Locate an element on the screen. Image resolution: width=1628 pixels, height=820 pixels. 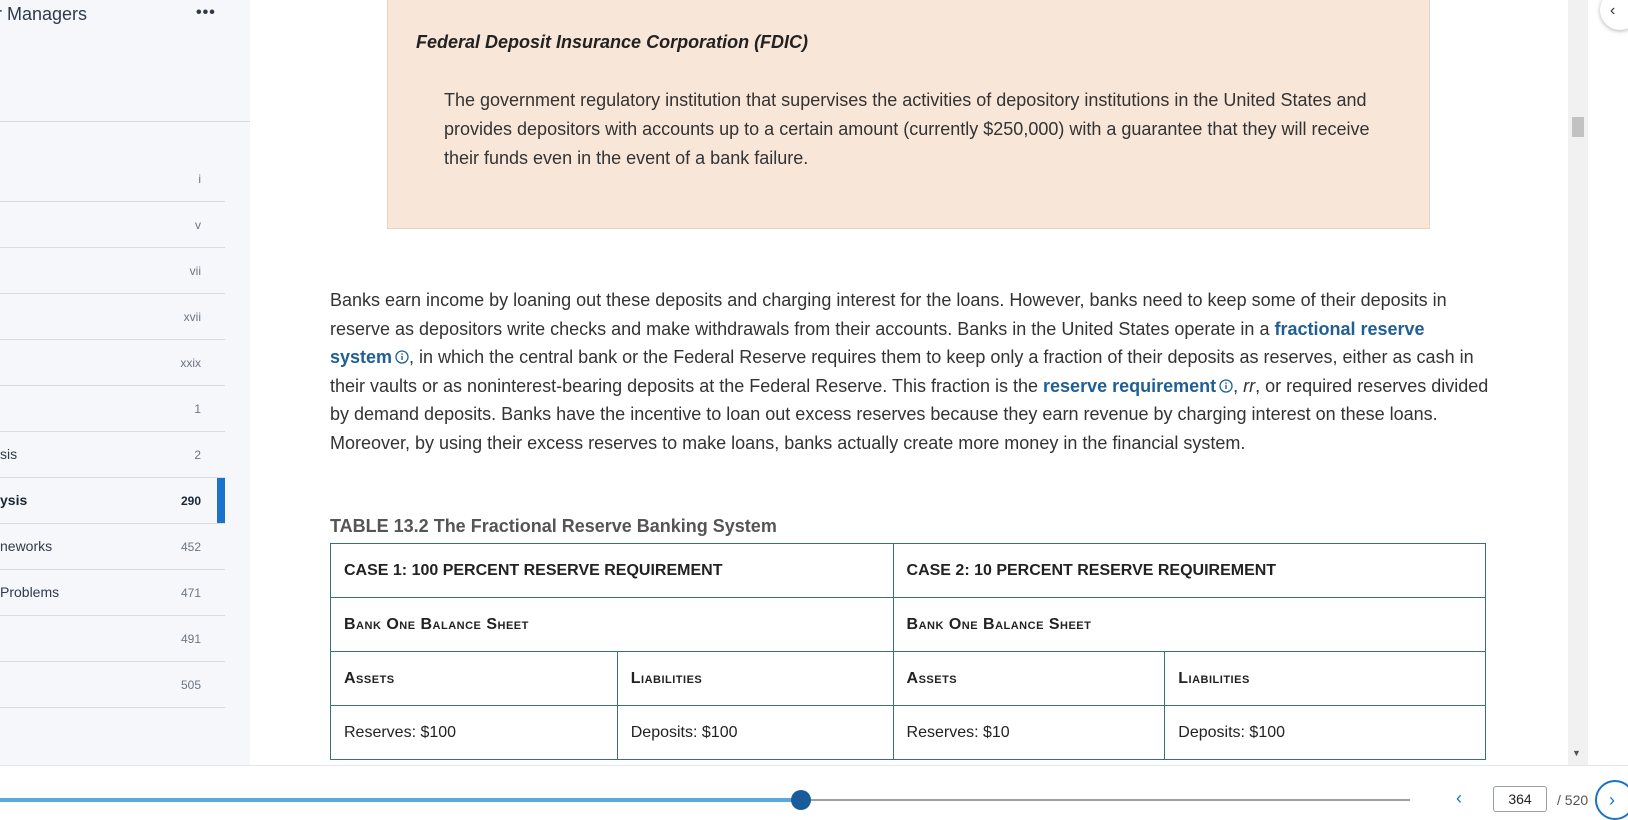
progress-slider-fill is located at coordinates (400, 800).